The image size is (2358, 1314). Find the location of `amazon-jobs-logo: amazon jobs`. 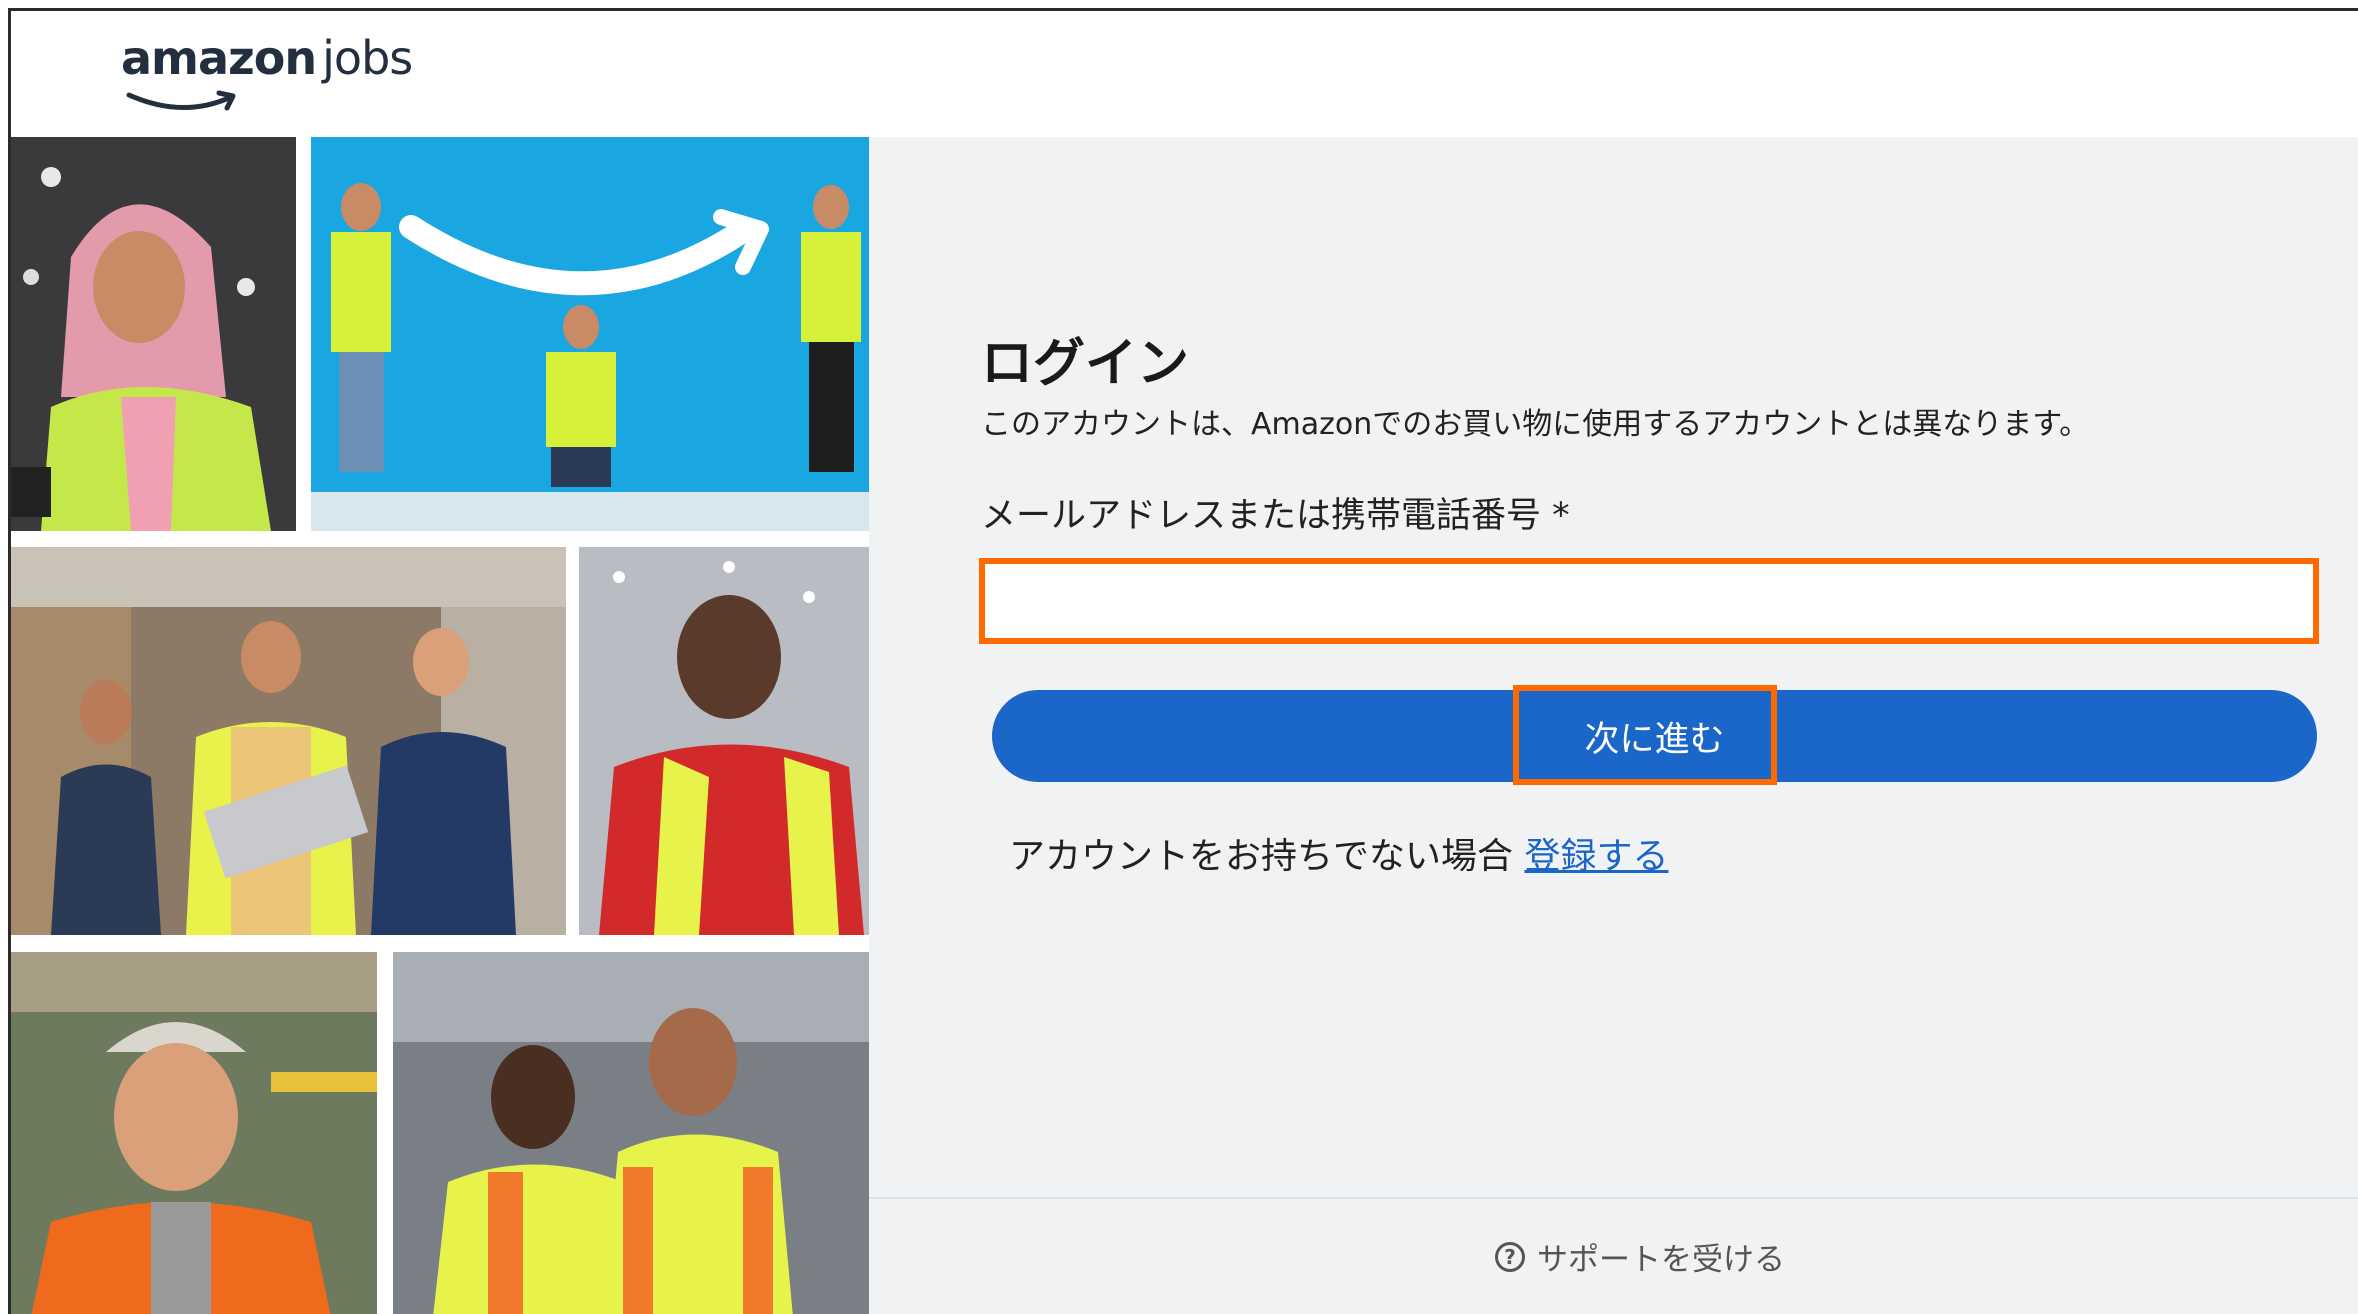

amazon-jobs-logo: amazon jobs is located at coordinates (267, 71).